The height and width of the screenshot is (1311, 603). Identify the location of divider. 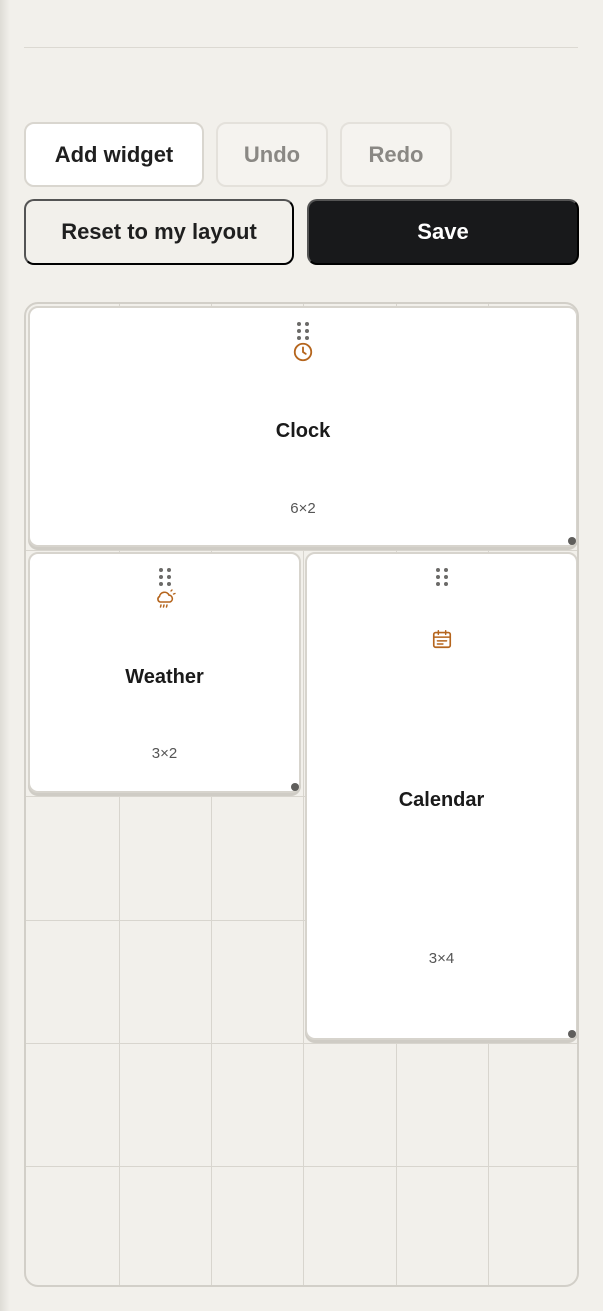
(301, 47).